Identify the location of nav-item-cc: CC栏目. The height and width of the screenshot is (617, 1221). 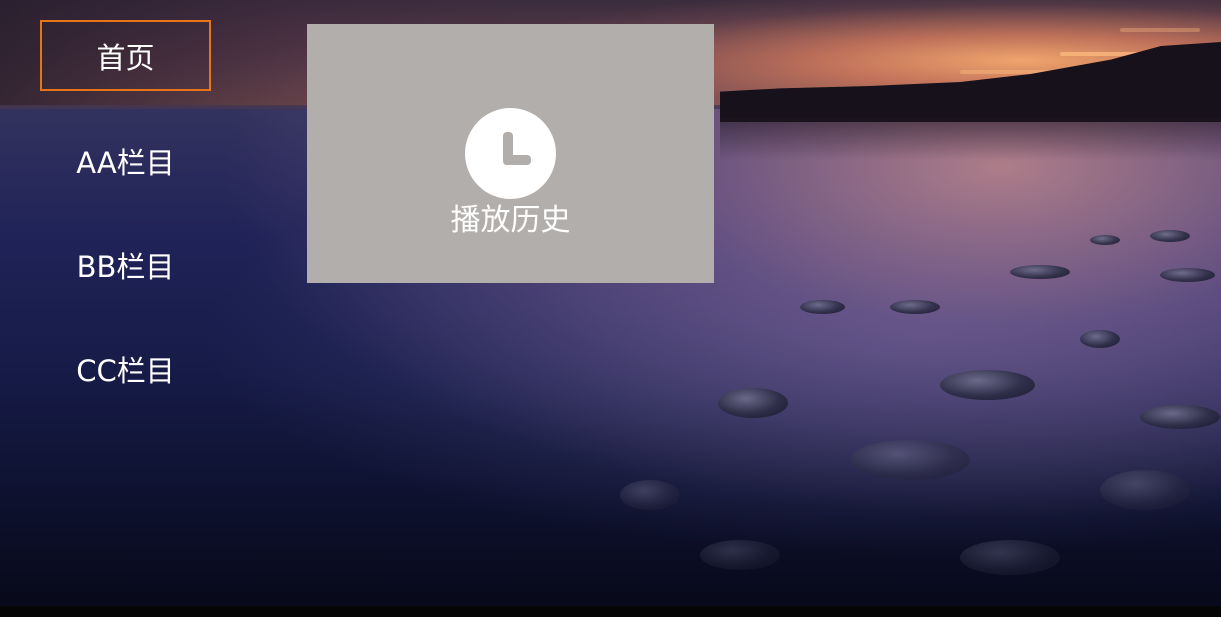
(125, 368).